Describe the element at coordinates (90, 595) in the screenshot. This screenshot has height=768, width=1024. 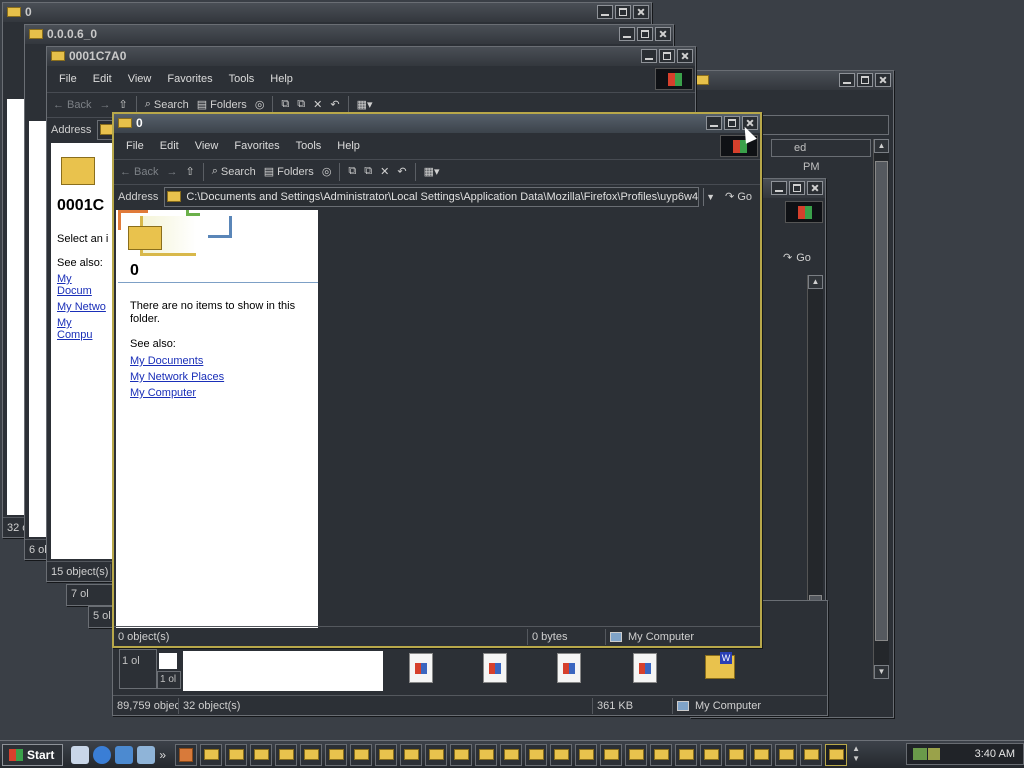
I see `window-3: 7 ol` at that location.